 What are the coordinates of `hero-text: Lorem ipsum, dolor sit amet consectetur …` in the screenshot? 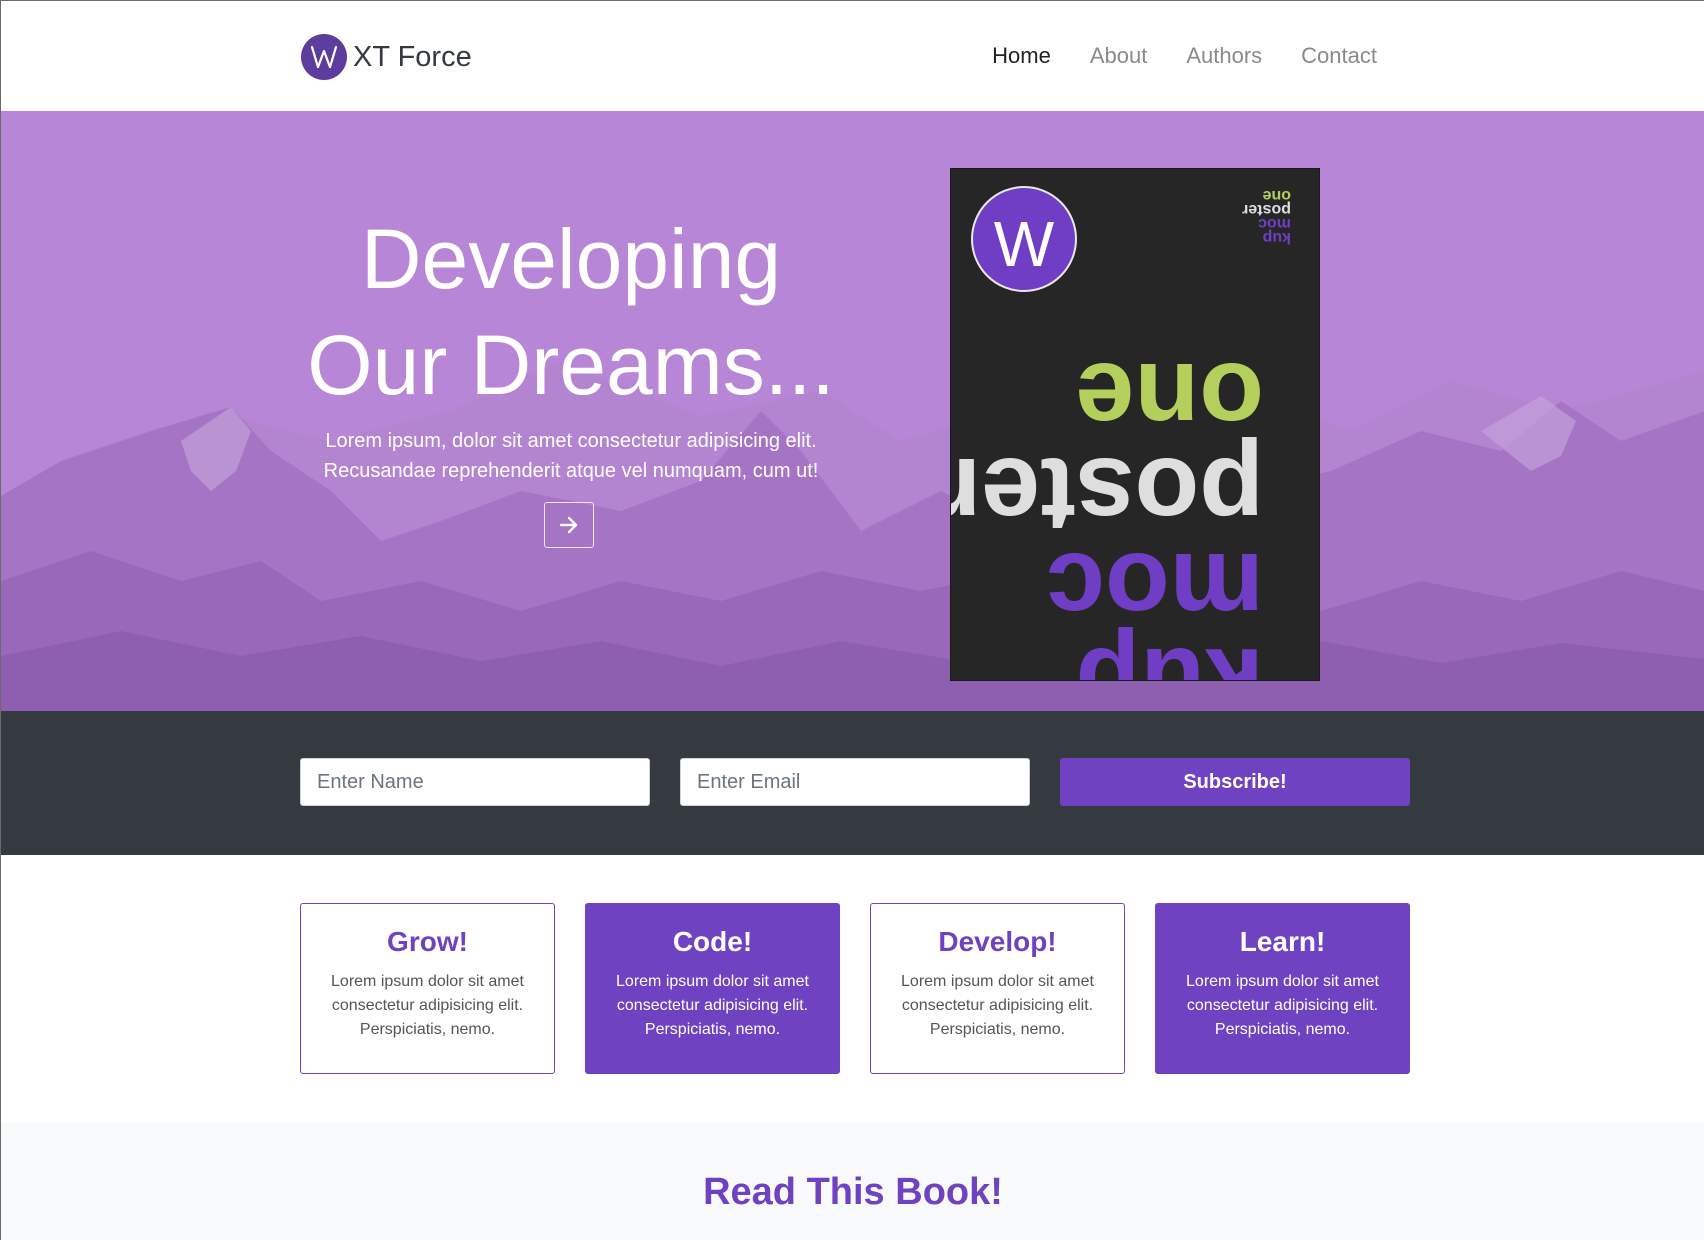 It's located at (571, 456).